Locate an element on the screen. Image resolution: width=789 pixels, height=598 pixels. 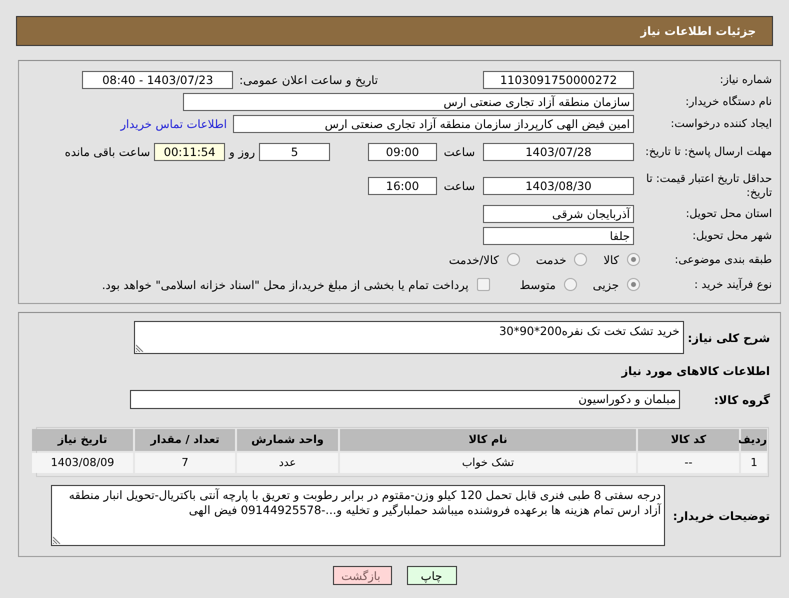
input-field: 09:00 is located at coordinates (402, 152).